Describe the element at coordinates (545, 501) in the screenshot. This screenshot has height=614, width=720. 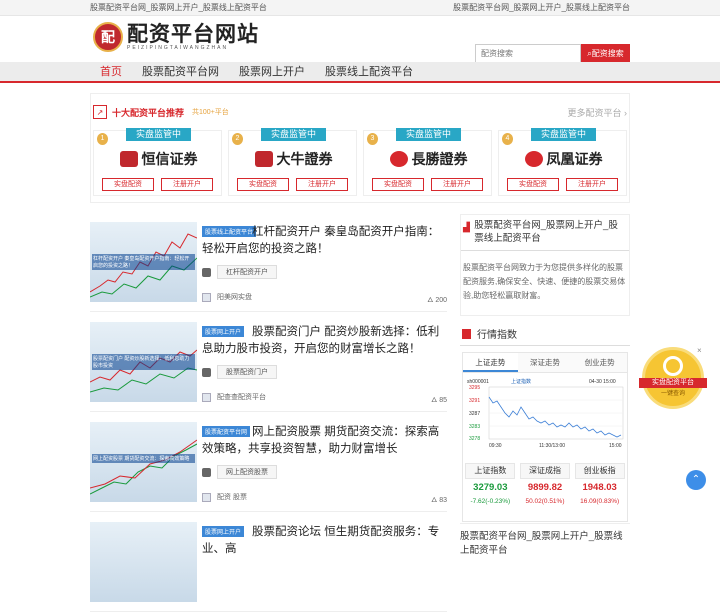
I see `quote-change: 50.02(0.51%)` at that location.